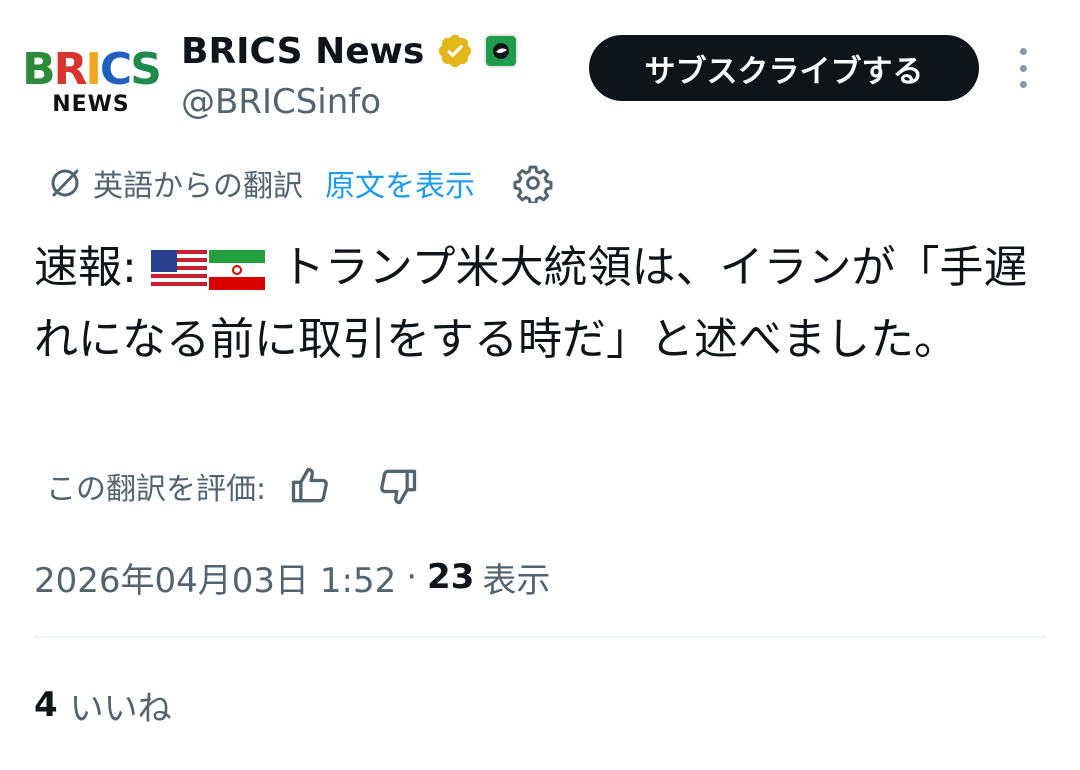 Image resolution: width=1080 pixels, height=770 pixels. I want to click on logo-letter: S, so click(146, 69).